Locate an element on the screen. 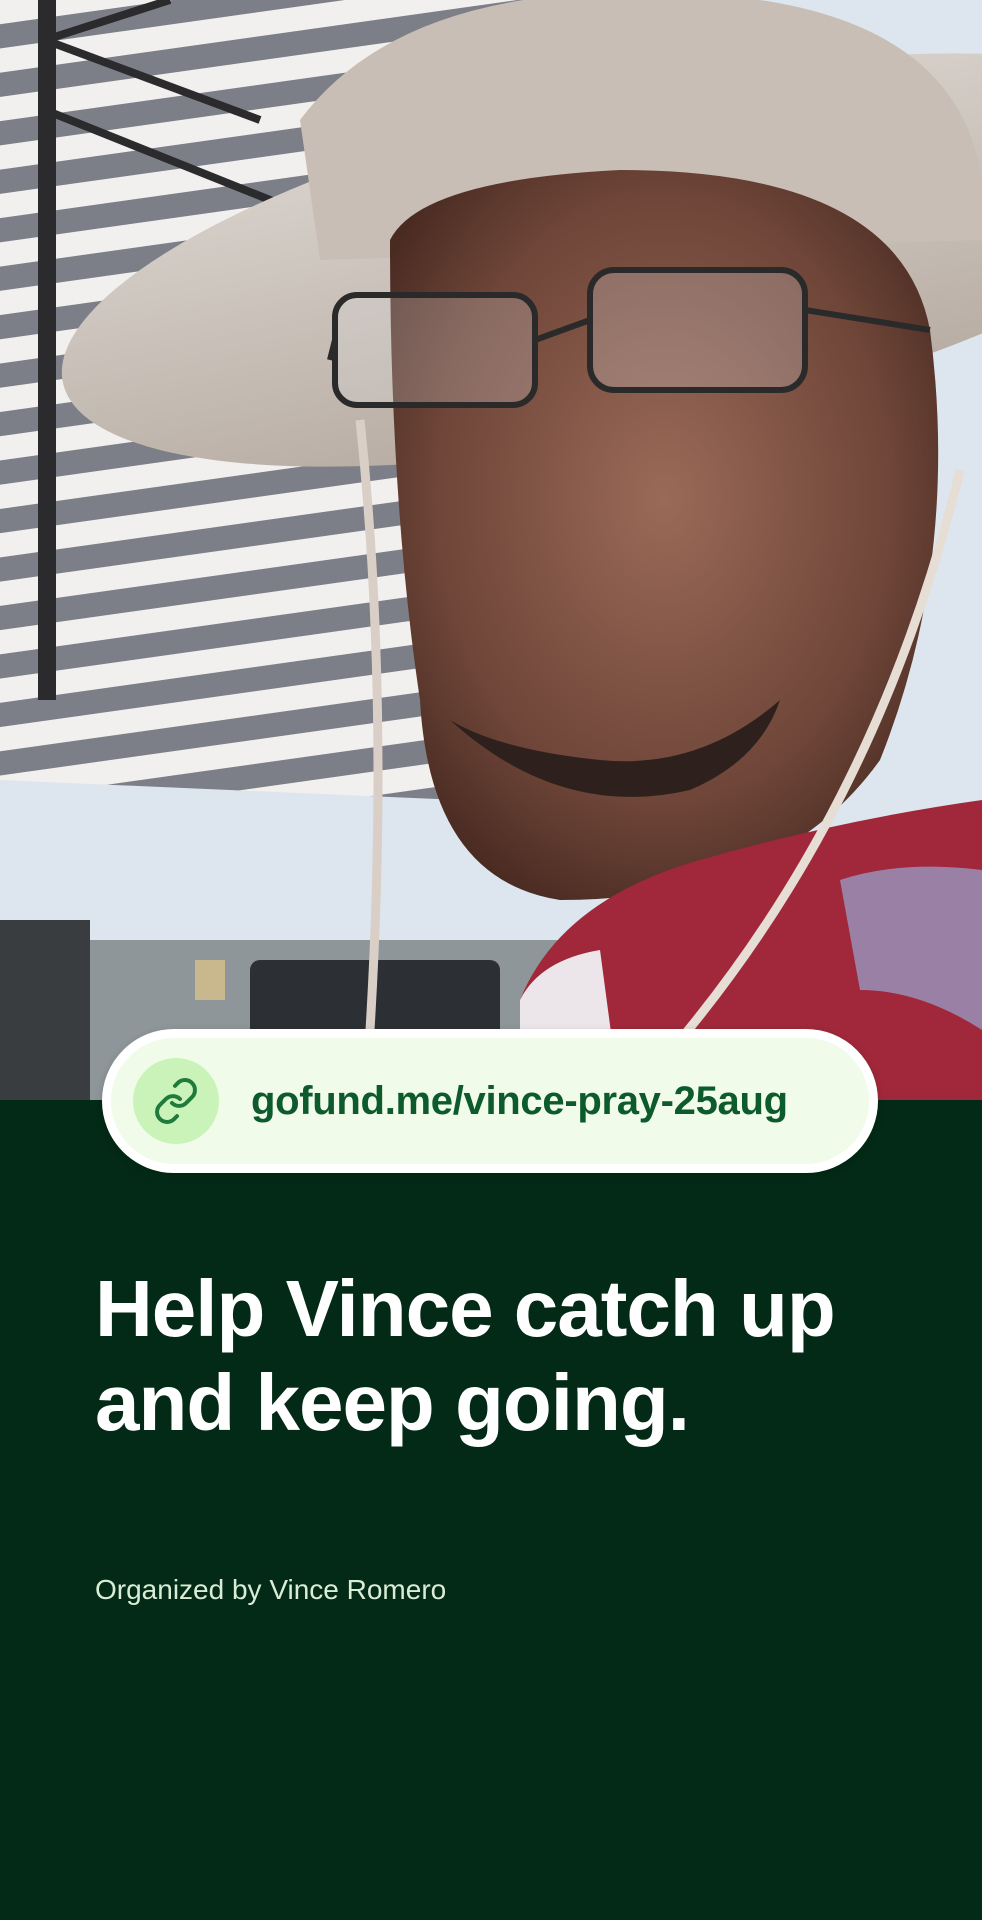  organizer-label: Organized by Vince Romero is located at coordinates (271, 1589).